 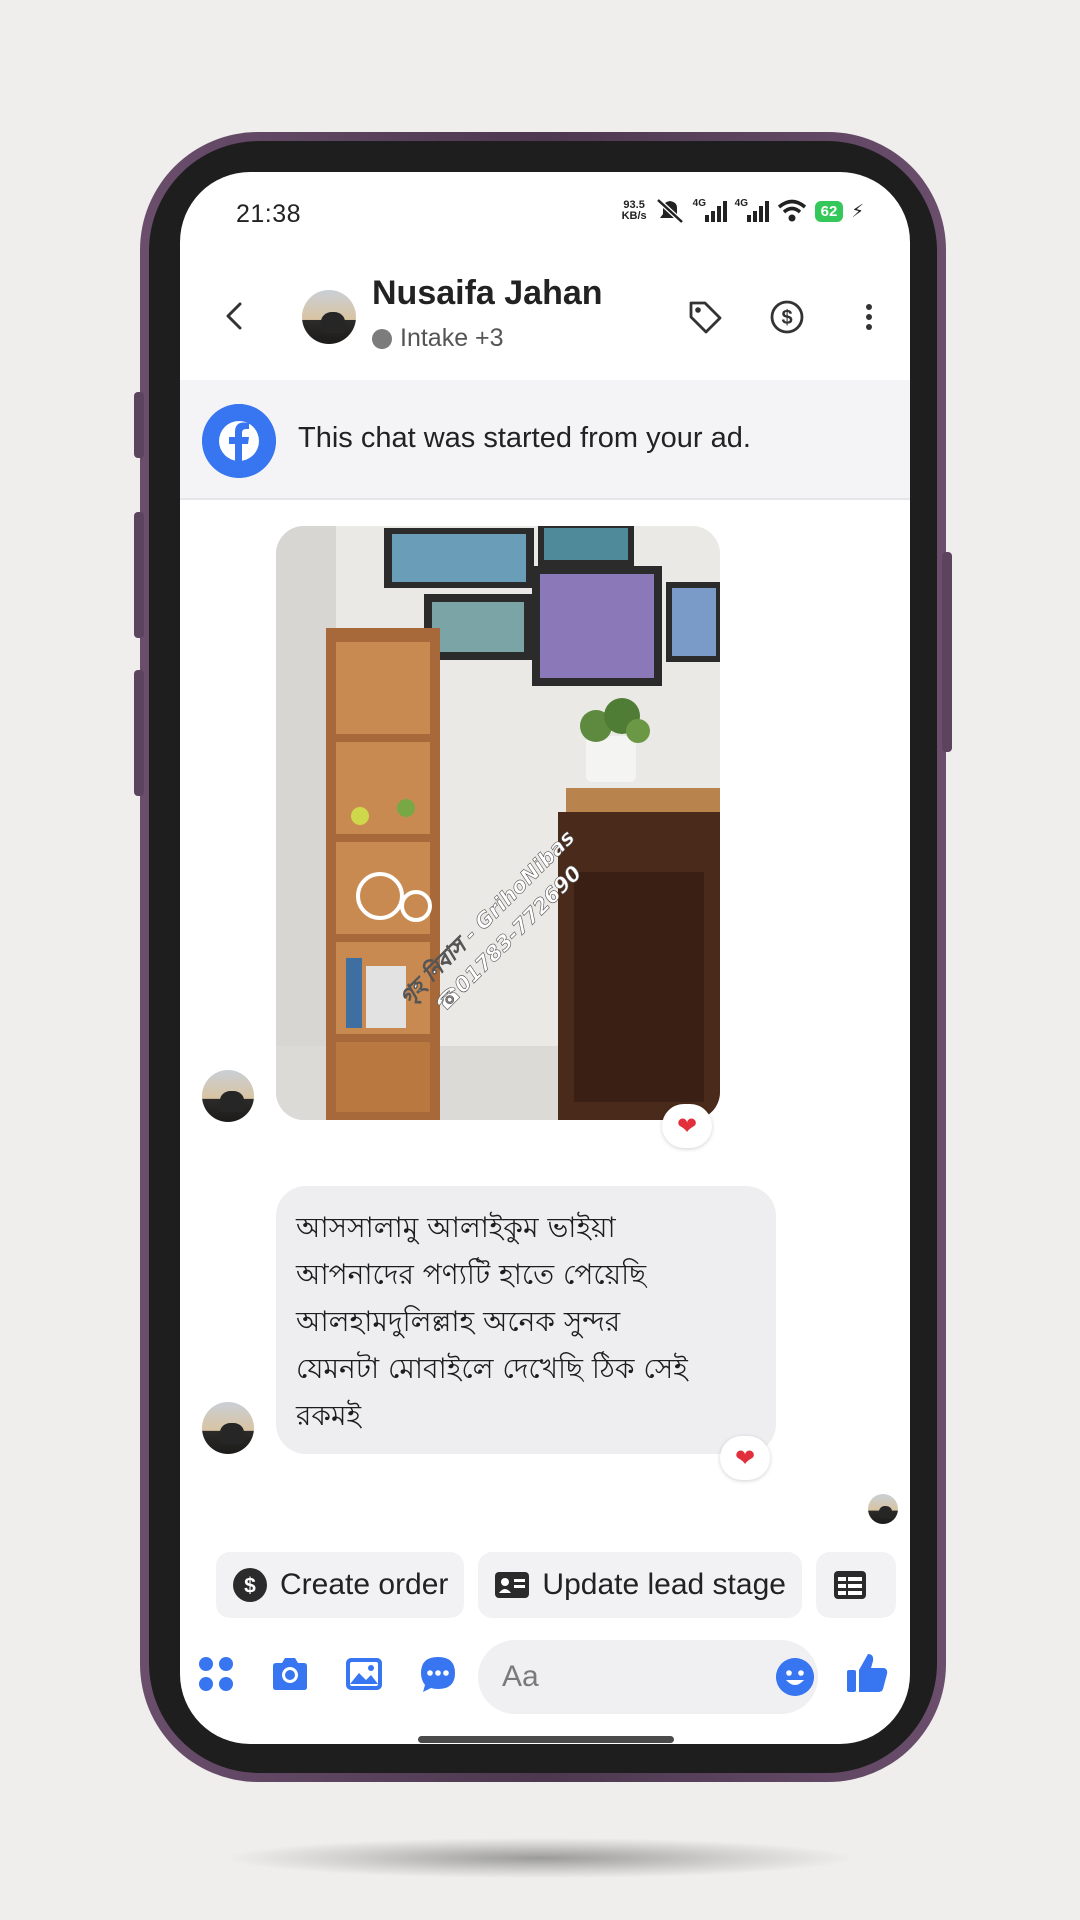 I want to click on update-lead-stage-label: Update lead stage, so click(x=664, y=1584).